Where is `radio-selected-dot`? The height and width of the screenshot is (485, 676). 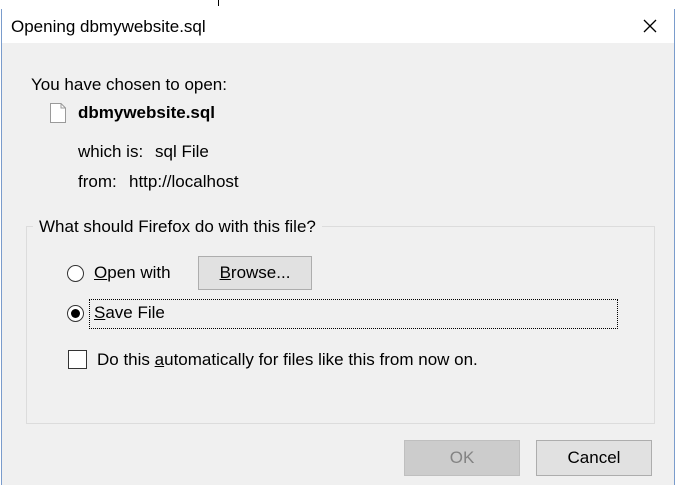
radio-selected-dot is located at coordinates (75, 313).